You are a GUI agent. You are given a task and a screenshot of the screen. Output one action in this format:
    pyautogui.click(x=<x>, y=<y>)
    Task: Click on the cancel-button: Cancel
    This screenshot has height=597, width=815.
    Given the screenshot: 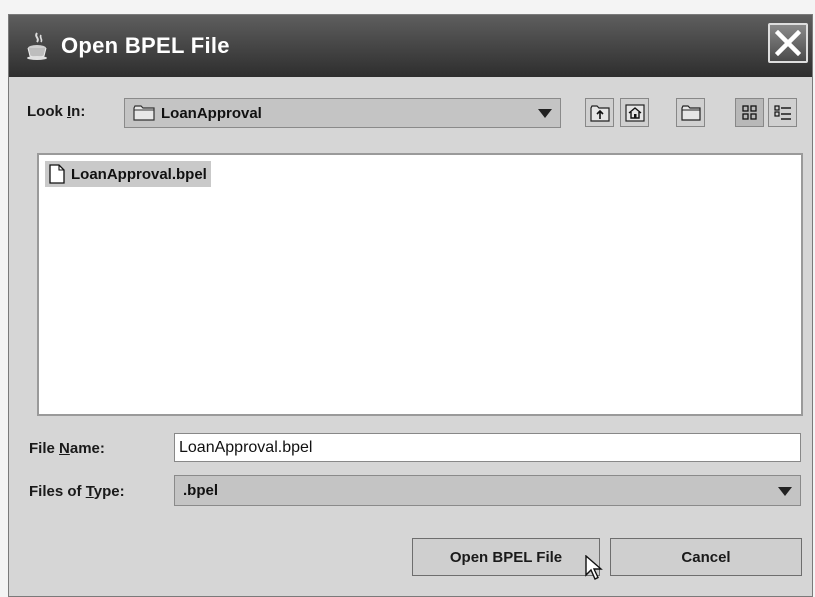 What is the action you would take?
    pyautogui.click(x=706, y=557)
    